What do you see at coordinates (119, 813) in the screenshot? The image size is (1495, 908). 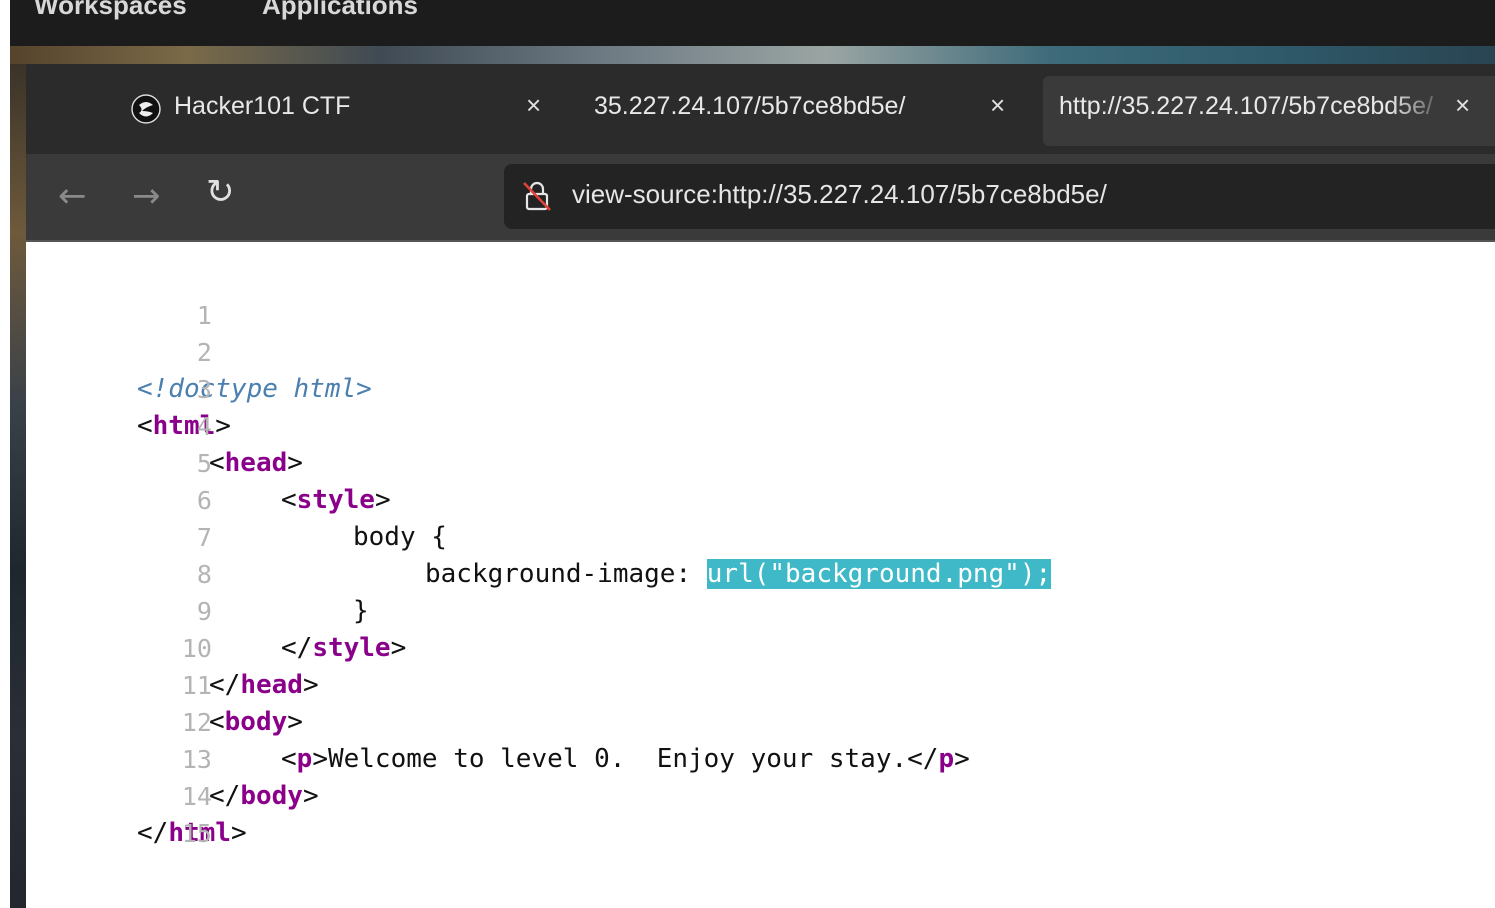 I see `source-line: 15` at bounding box center [119, 813].